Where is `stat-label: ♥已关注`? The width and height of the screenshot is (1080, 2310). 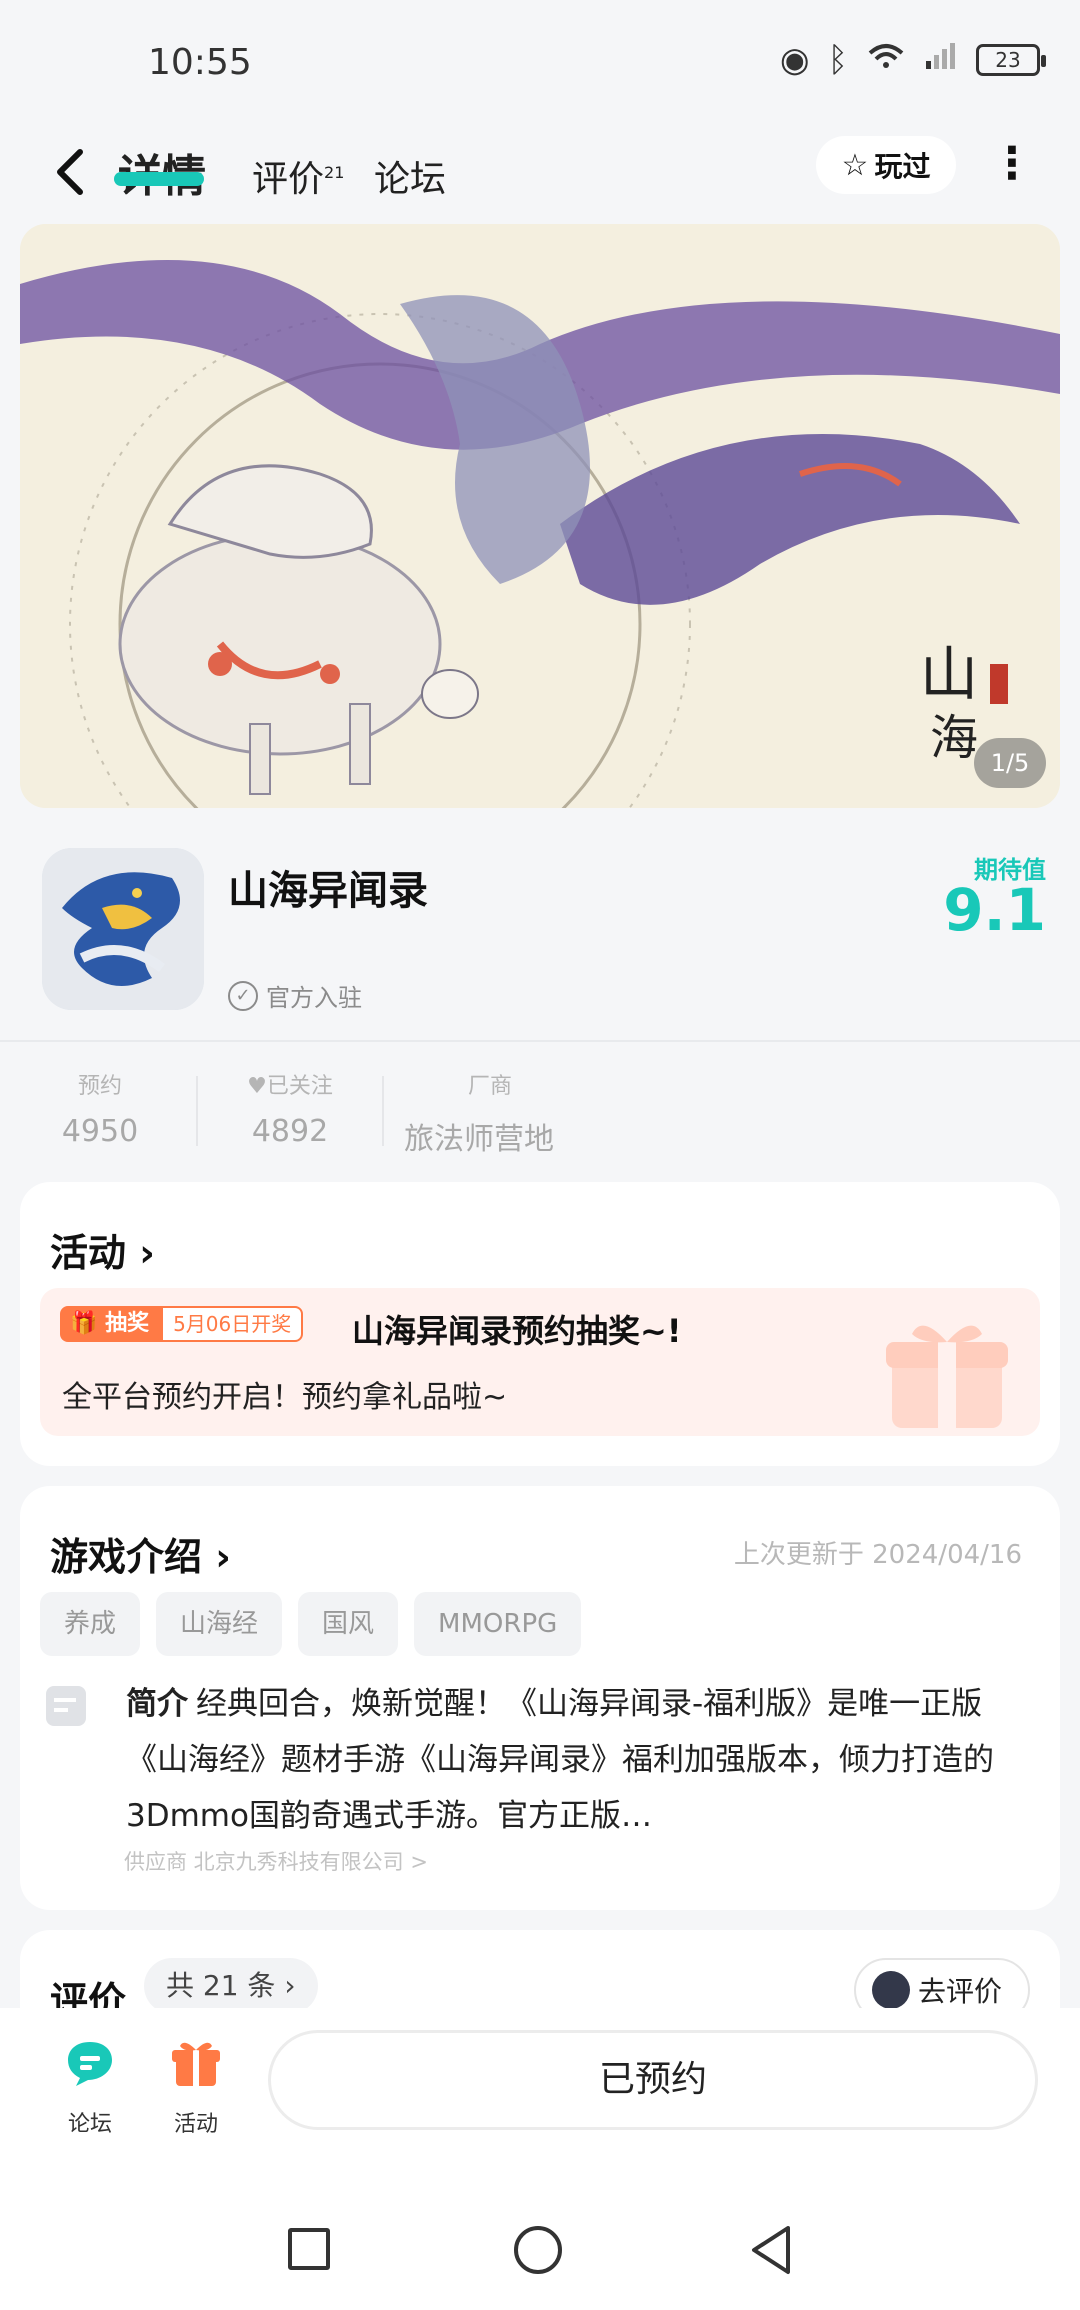
stat-label: ♥已关注 is located at coordinates (290, 1084).